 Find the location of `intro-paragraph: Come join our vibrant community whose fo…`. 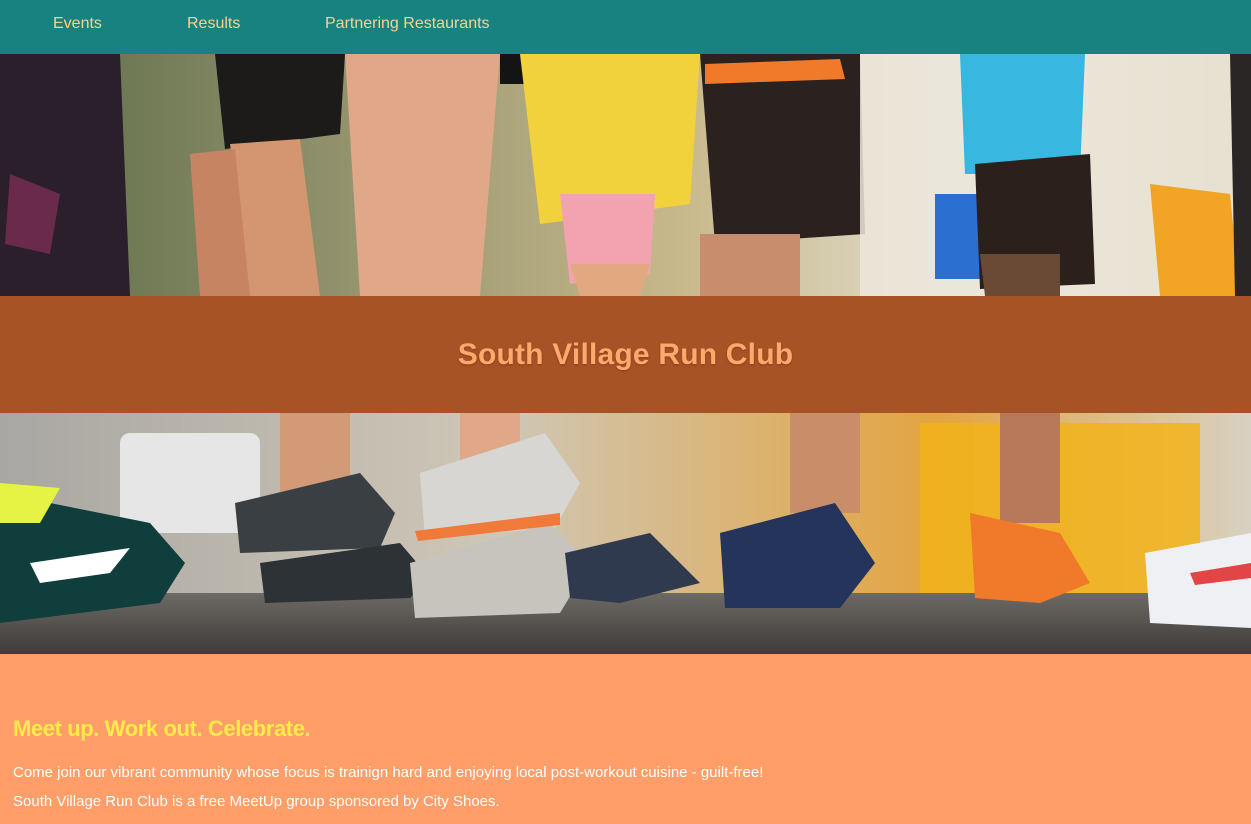

intro-paragraph: Come join our vibrant community whose fo… is located at coordinates (388, 772).